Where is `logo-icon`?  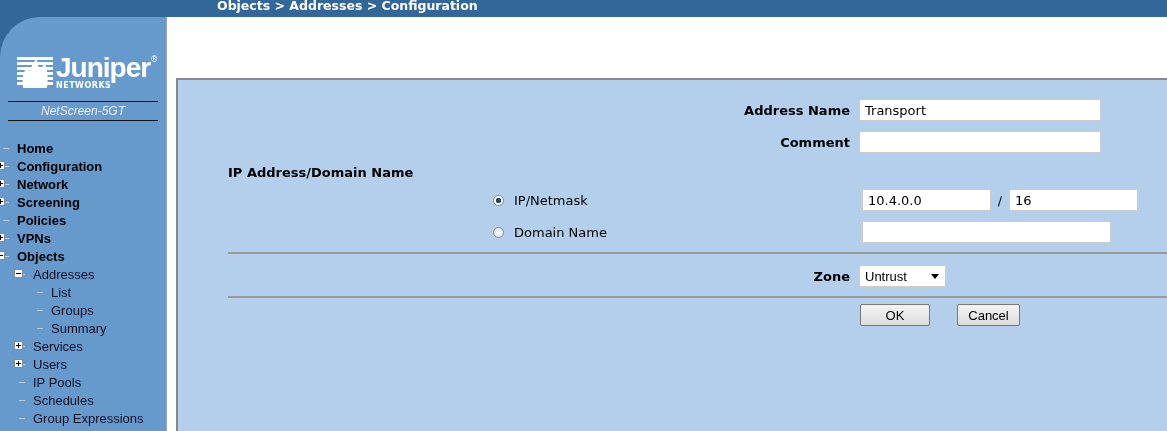
logo-icon is located at coordinates (35, 72).